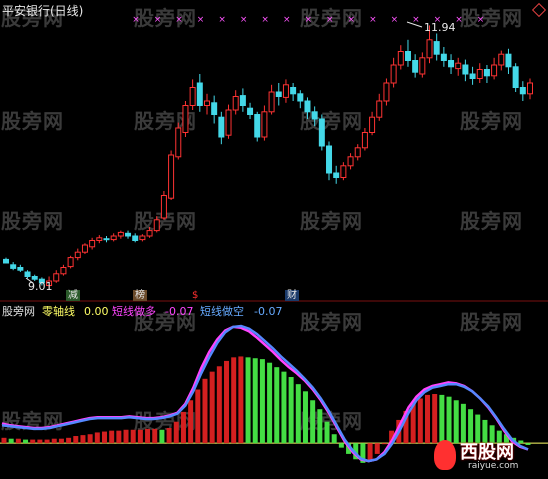 This screenshot has height=479, width=548. Describe the element at coordinates (18, 311) in the screenshot. I see `indicator-panel-title: 股旁网` at that location.